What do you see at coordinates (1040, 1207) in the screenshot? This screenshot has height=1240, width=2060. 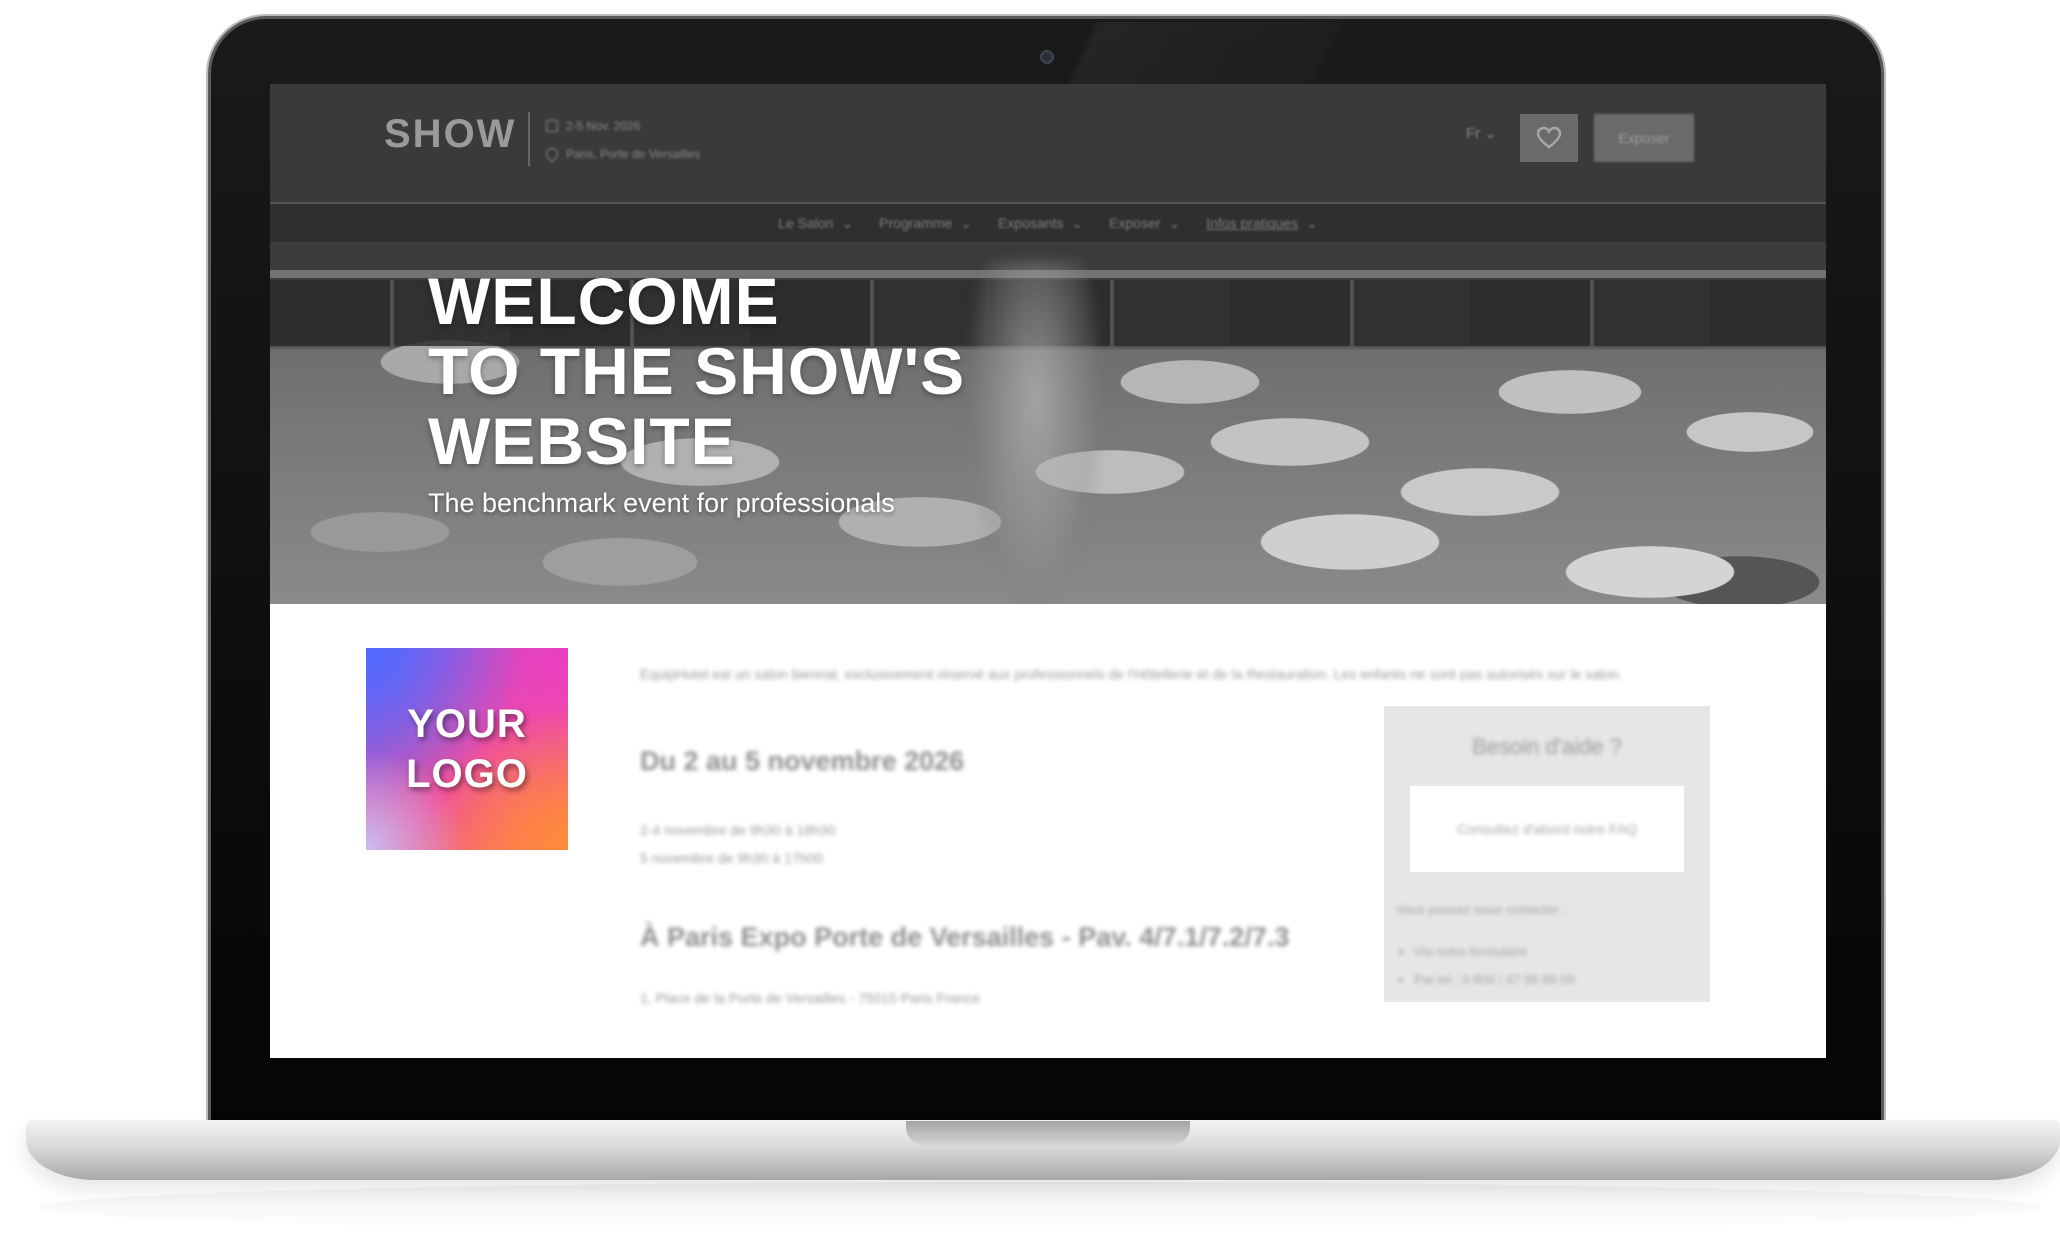 I see `laptop-reflection` at bounding box center [1040, 1207].